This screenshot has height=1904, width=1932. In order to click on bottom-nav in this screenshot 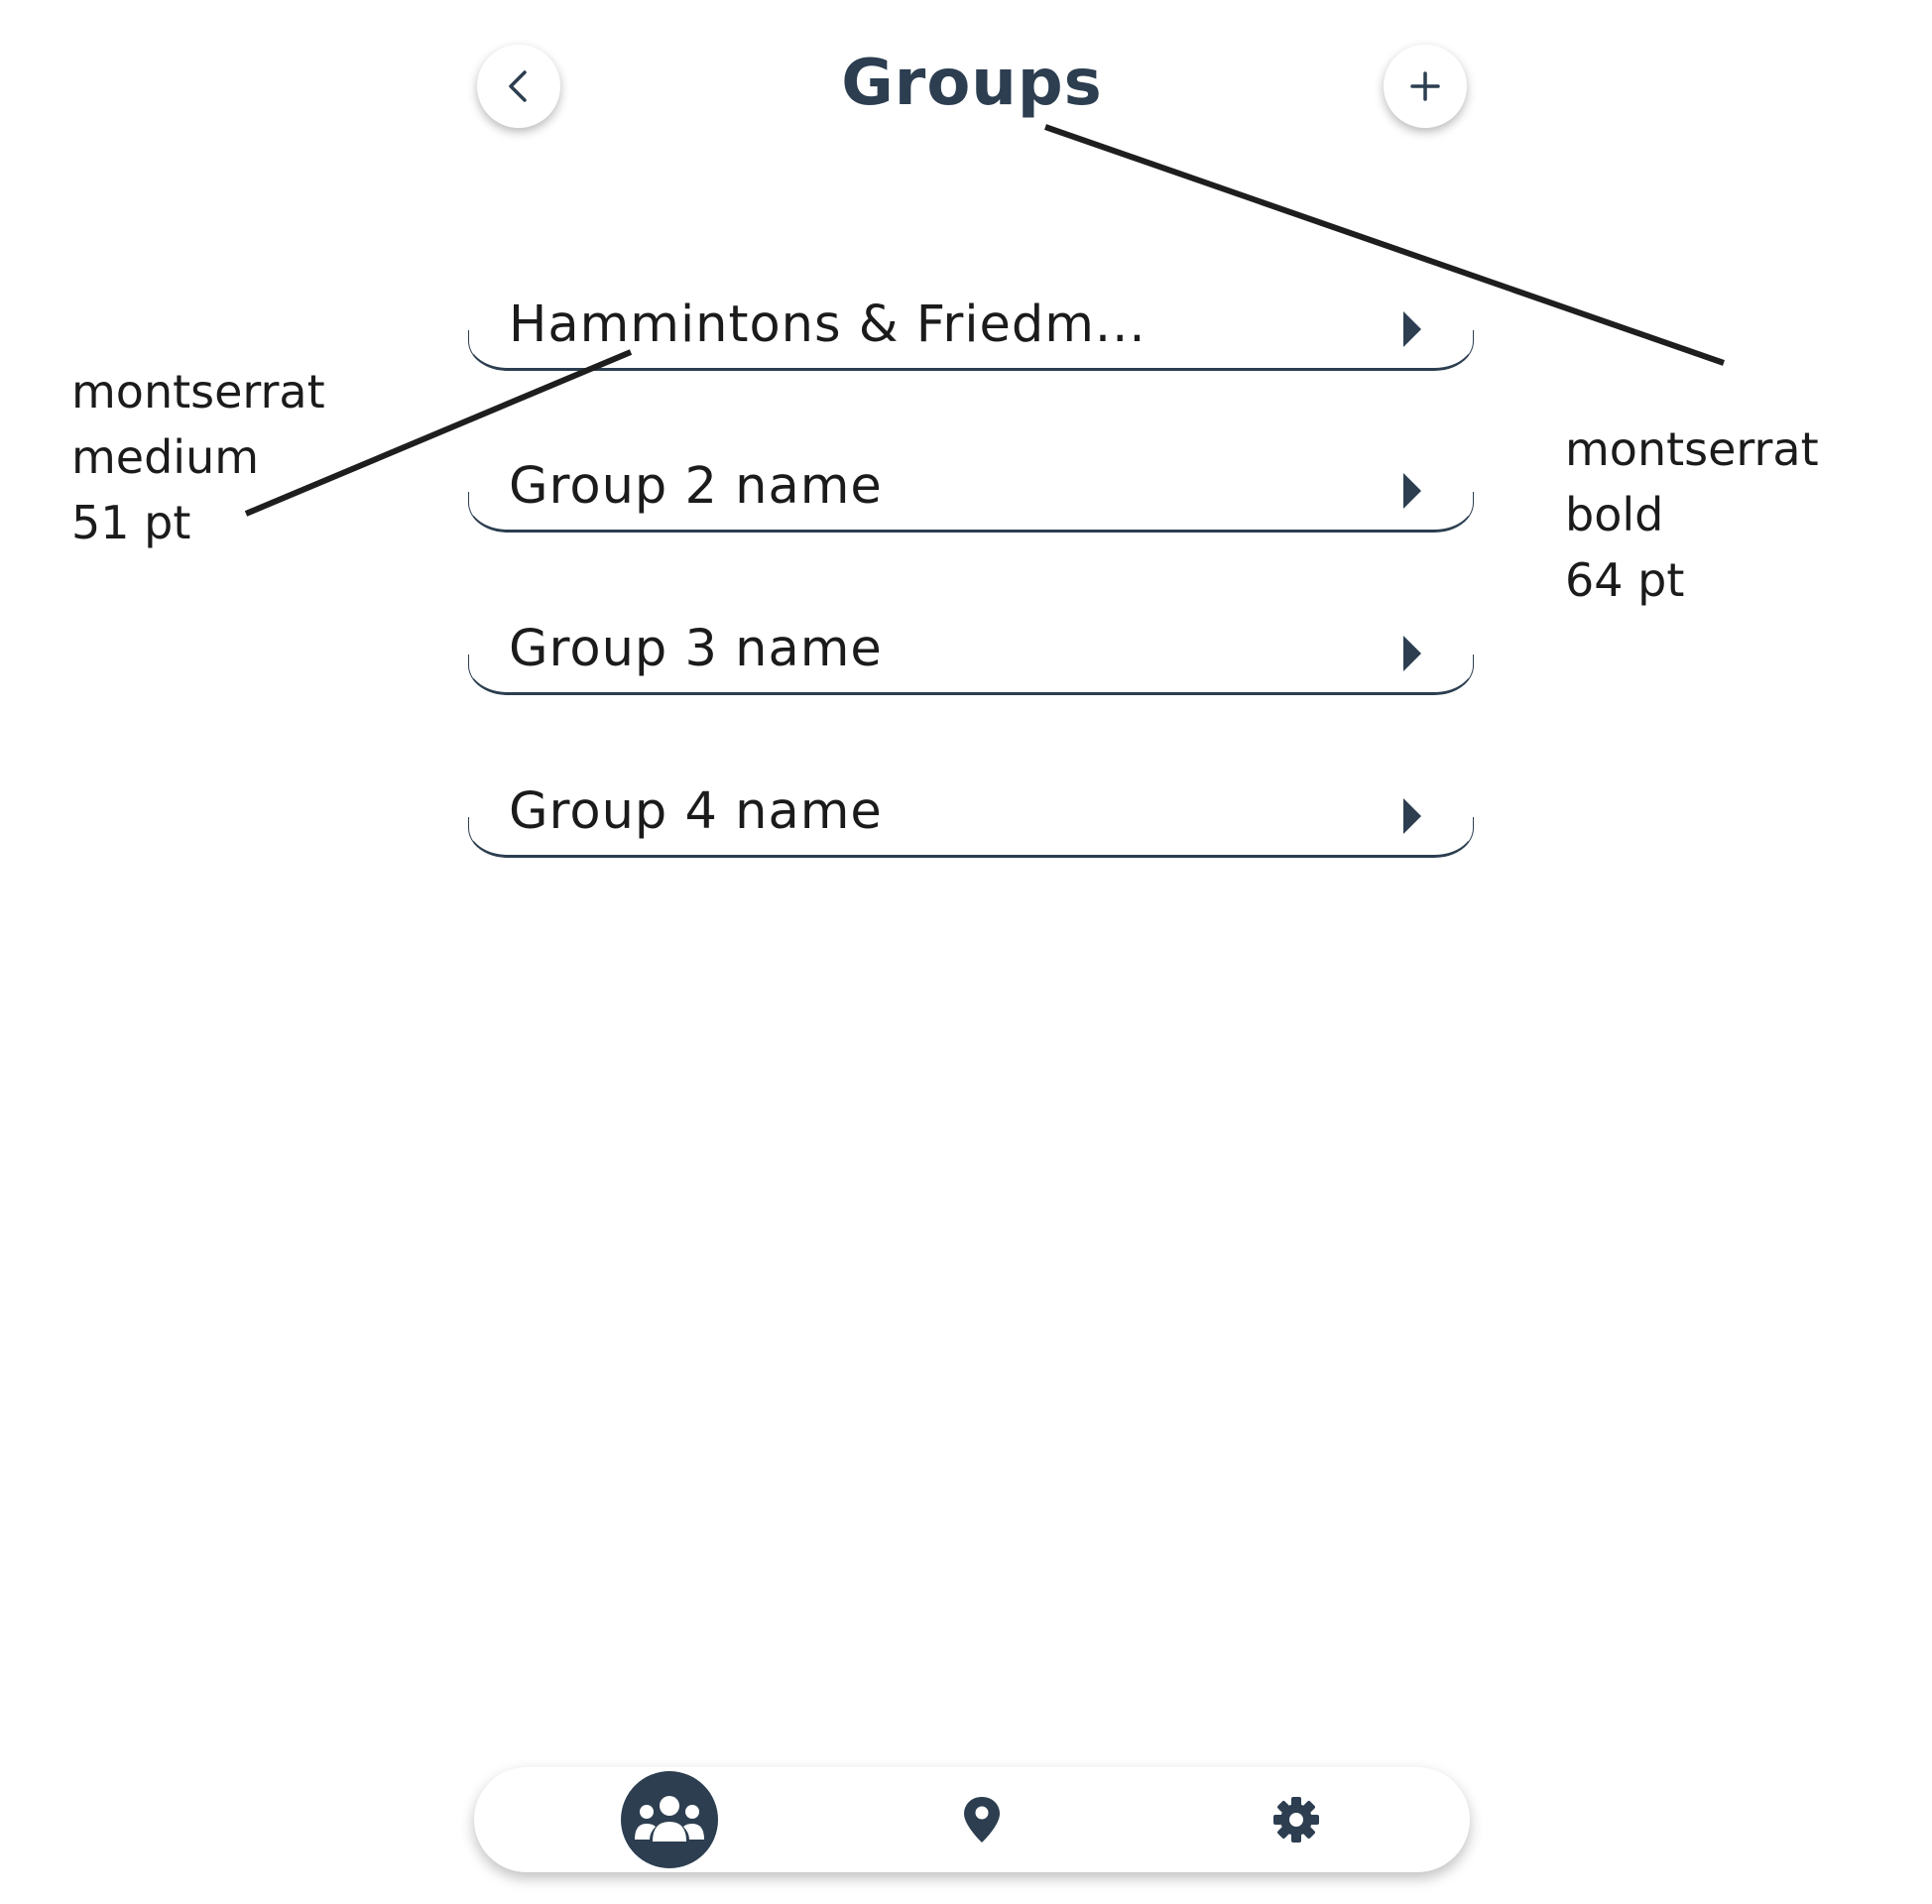, I will do `click(972, 1819)`.